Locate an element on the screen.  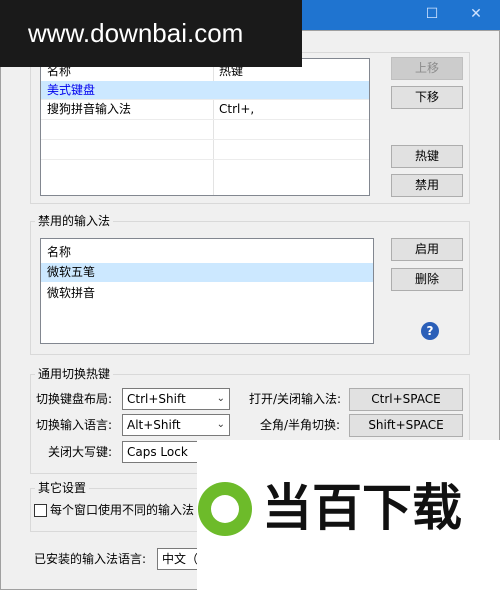
toggle-ime-label: 打开/关闭输入法: is located at coordinates (295, 399).